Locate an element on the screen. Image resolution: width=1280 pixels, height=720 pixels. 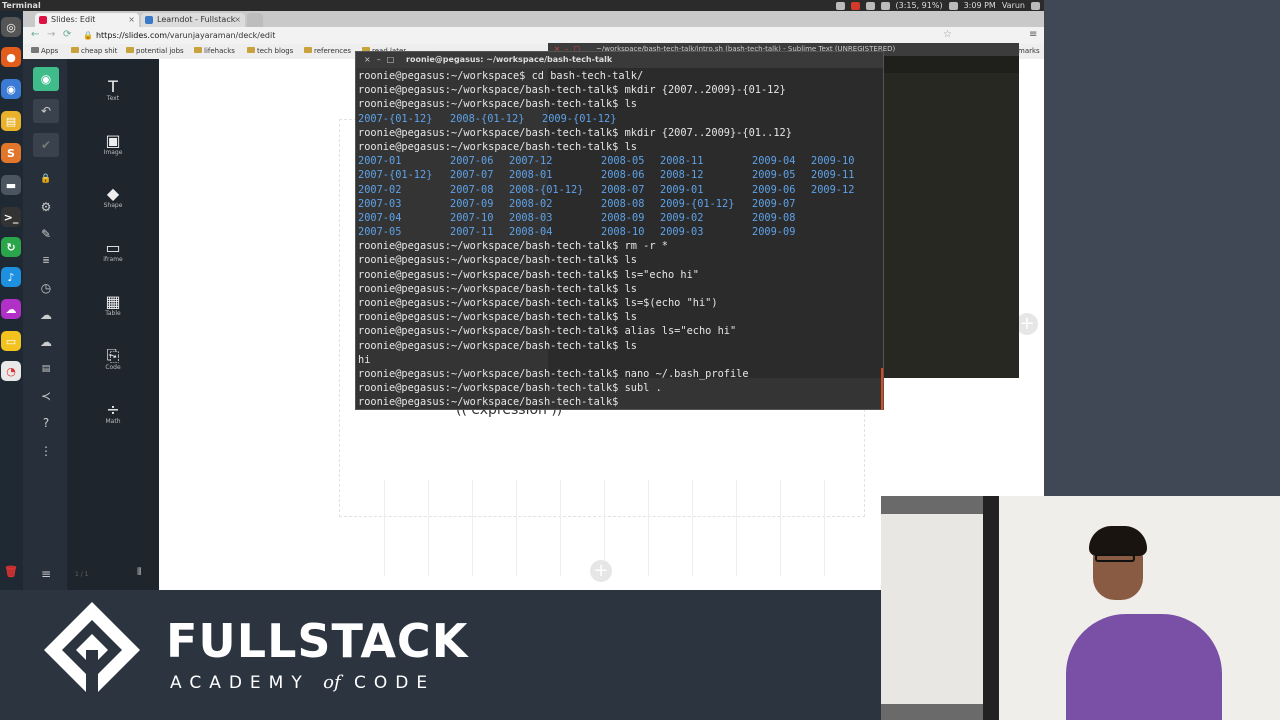
cloud-export-icon: ☁ is located at coordinates (46, 342).